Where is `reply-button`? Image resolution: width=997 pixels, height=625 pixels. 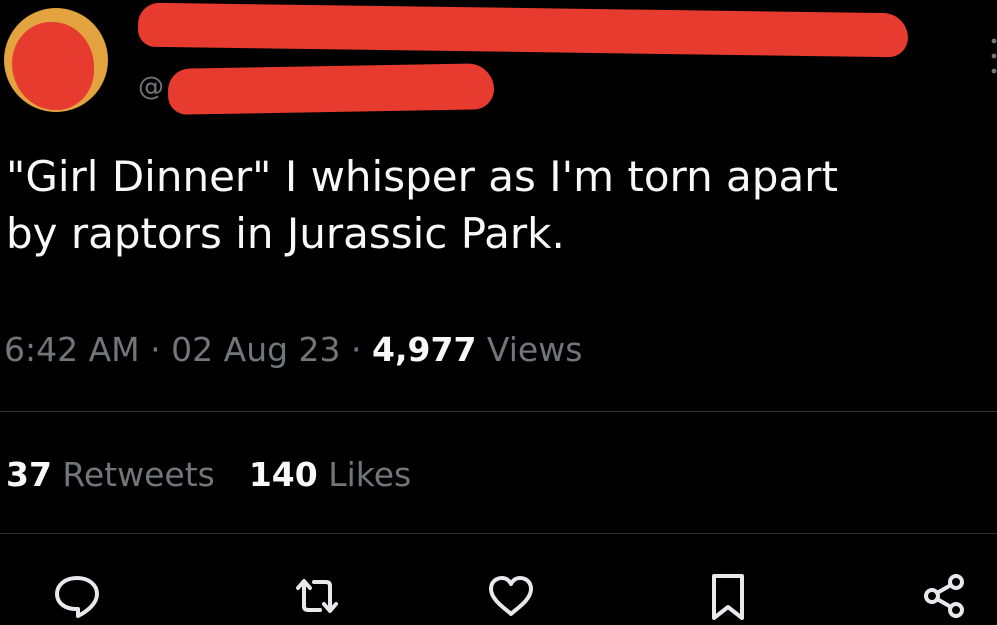 reply-button is located at coordinates (77, 596).